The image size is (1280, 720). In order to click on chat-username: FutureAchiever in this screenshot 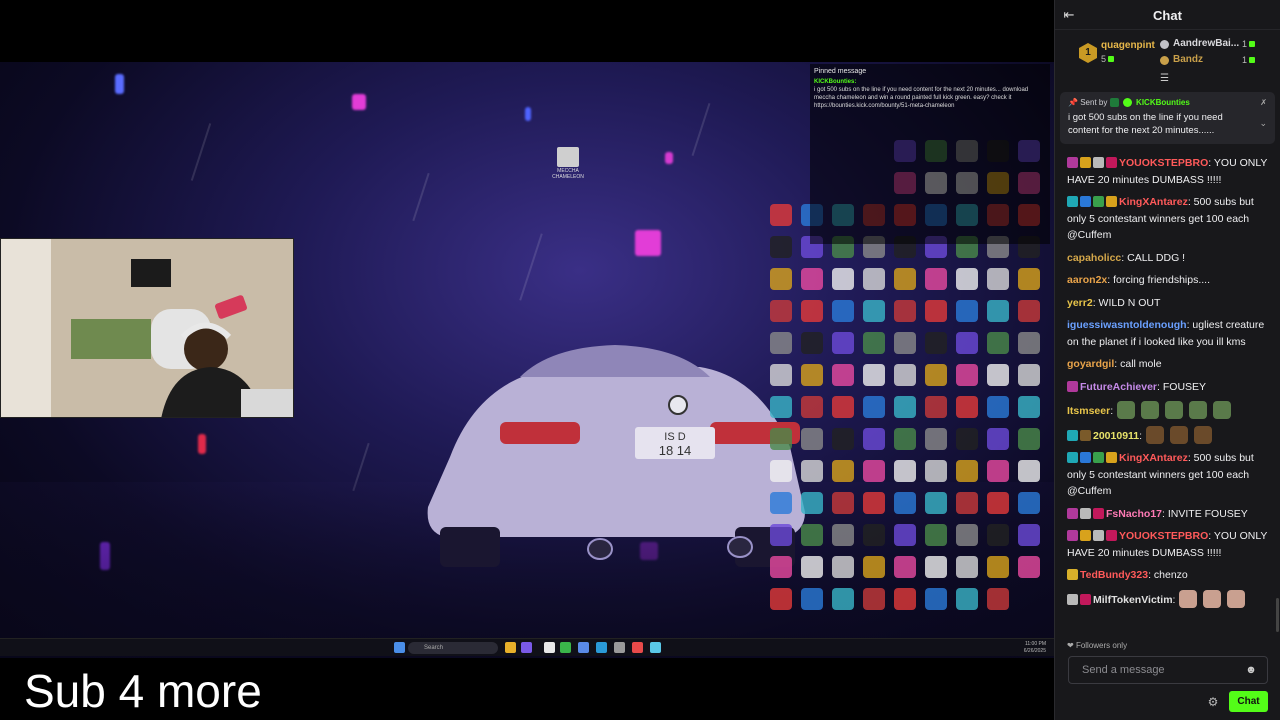, I will do `click(1118, 387)`.